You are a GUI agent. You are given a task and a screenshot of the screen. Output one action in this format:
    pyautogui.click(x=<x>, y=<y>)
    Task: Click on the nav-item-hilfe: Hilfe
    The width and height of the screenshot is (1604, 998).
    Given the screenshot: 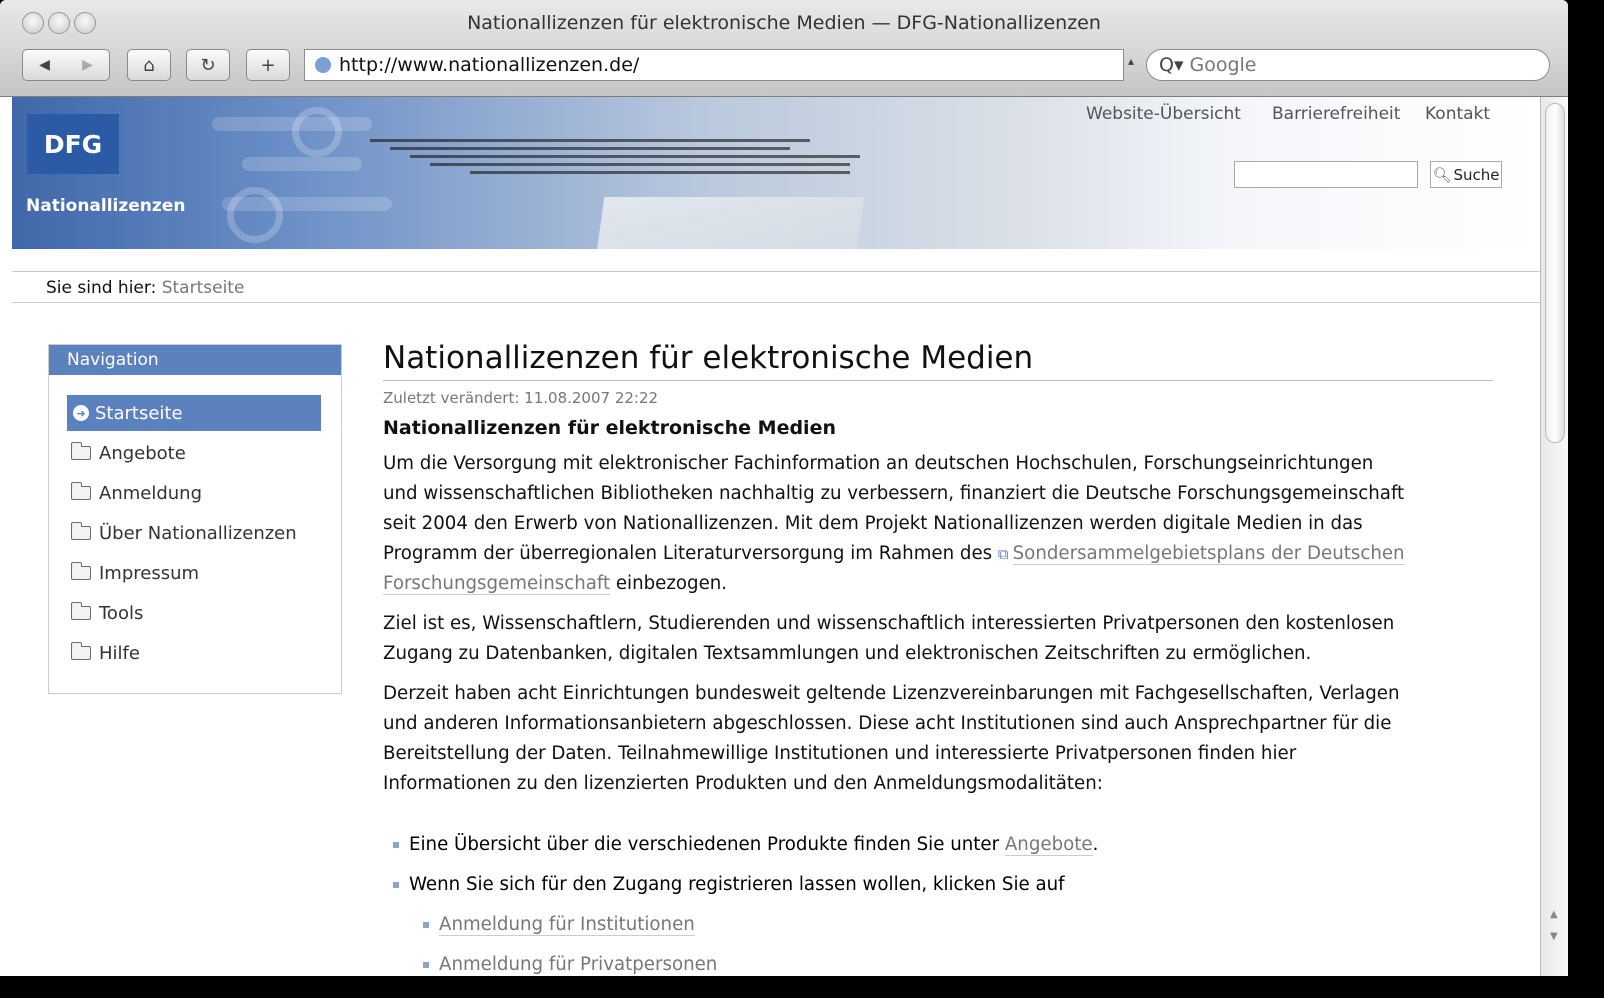 What is the action you would take?
    pyautogui.click(x=194, y=653)
    